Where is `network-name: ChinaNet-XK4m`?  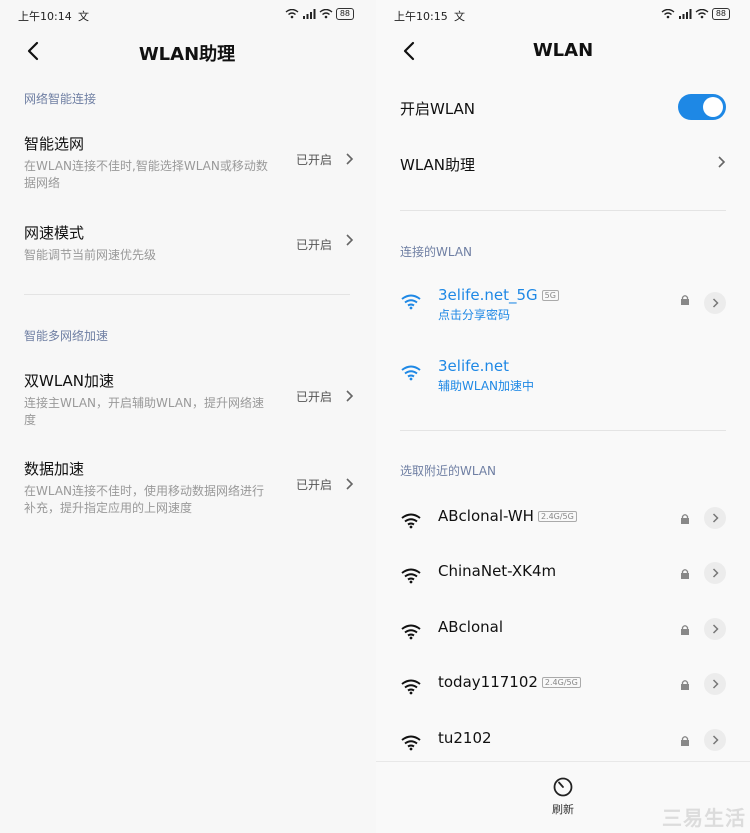
network-name: ChinaNet-XK4m is located at coordinates (497, 571).